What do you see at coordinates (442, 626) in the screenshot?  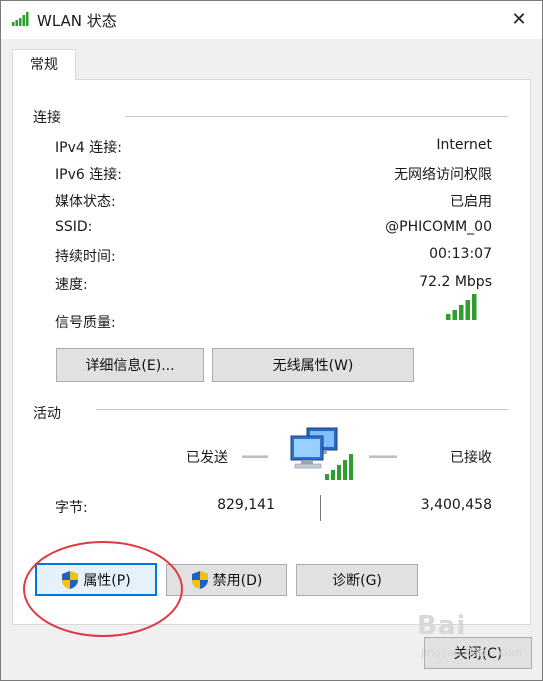 I see `watermark-brand: Bai` at bounding box center [442, 626].